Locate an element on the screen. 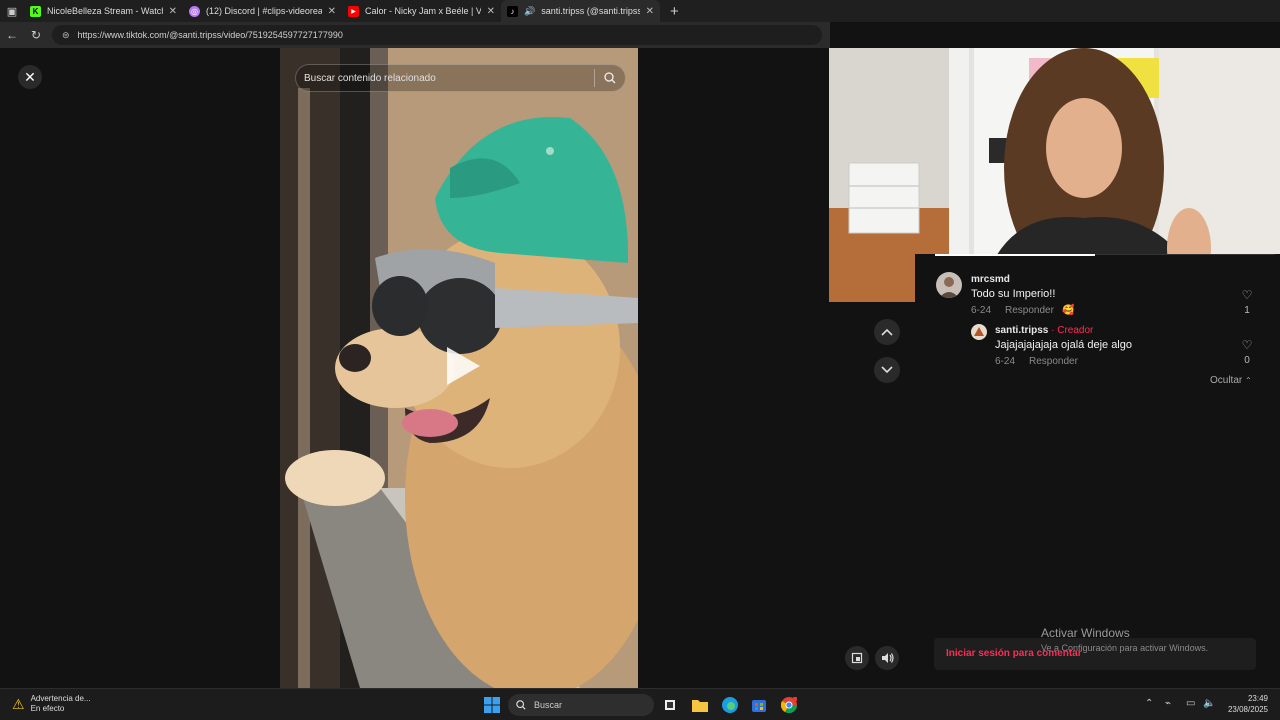 The image size is (1280, 720). reply-username-text: santi.tripss is located at coordinates (1022, 330).